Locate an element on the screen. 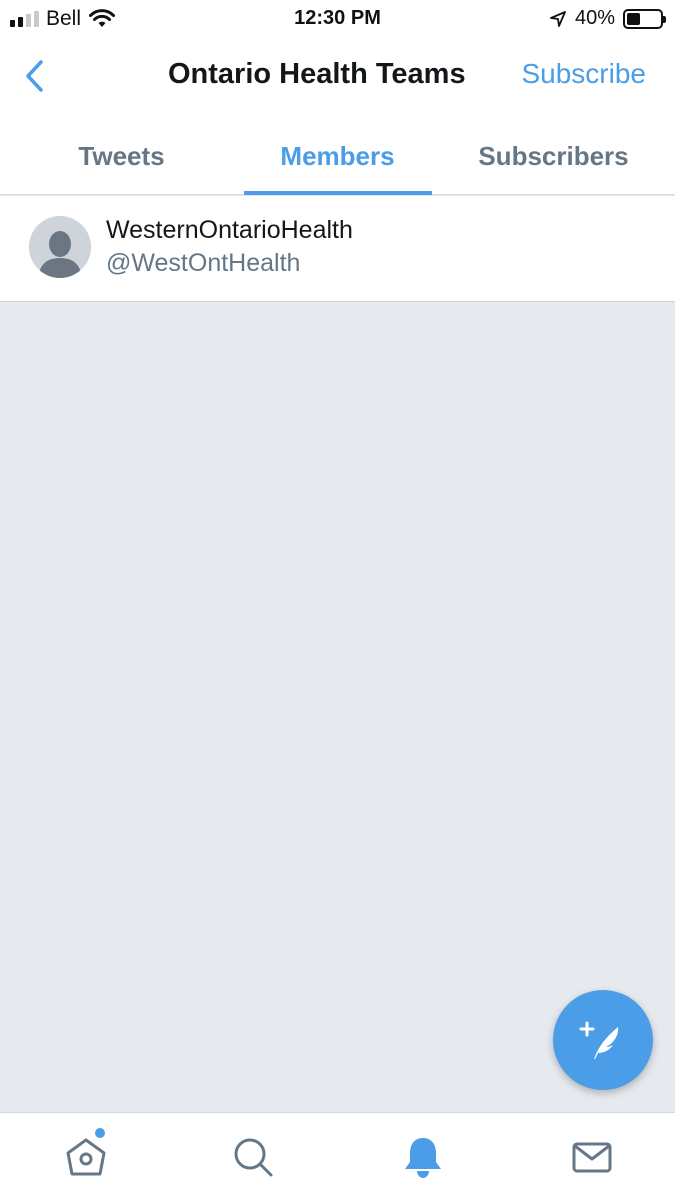  tab-members: Members is located at coordinates (337, 156).